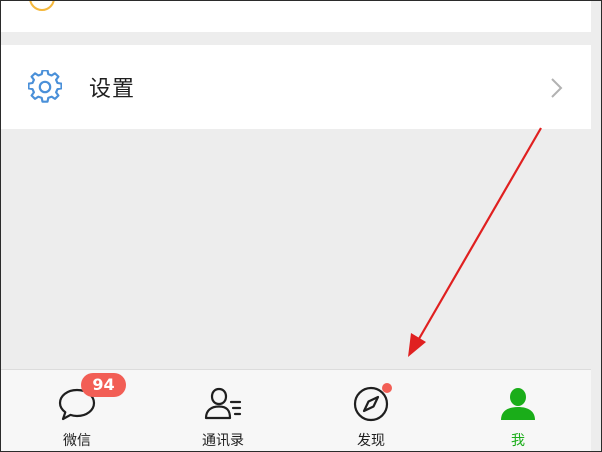 This screenshot has width=602, height=452. I want to click on person-icon, so click(518, 404).